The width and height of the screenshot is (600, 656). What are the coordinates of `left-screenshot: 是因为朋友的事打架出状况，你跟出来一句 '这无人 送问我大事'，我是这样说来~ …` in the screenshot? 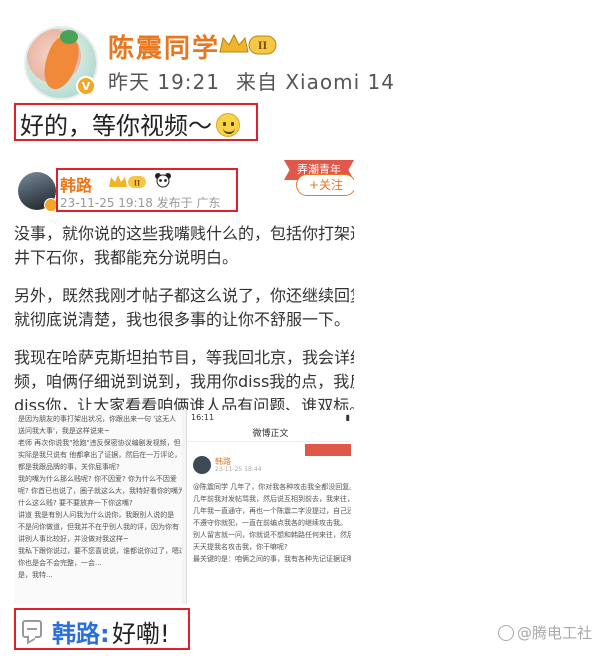 It's located at (98, 507).